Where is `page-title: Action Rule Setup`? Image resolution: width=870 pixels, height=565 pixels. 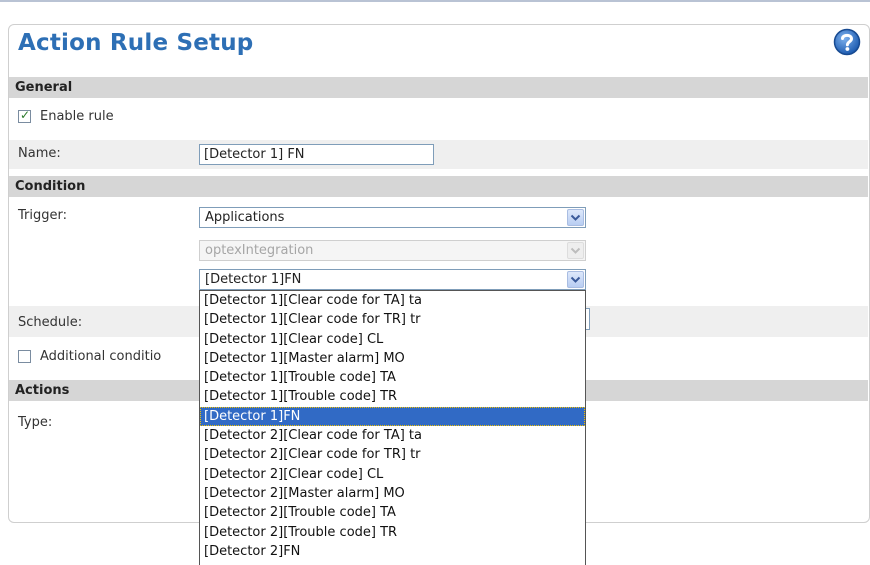 page-title: Action Rule Setup is located at coordinates (136, 43).